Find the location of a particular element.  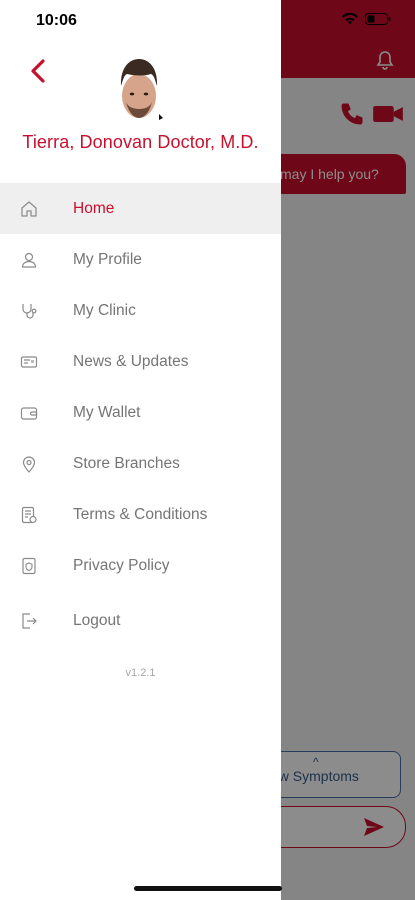

menu-item-label: My Profile is located at coordinates (107, 259).